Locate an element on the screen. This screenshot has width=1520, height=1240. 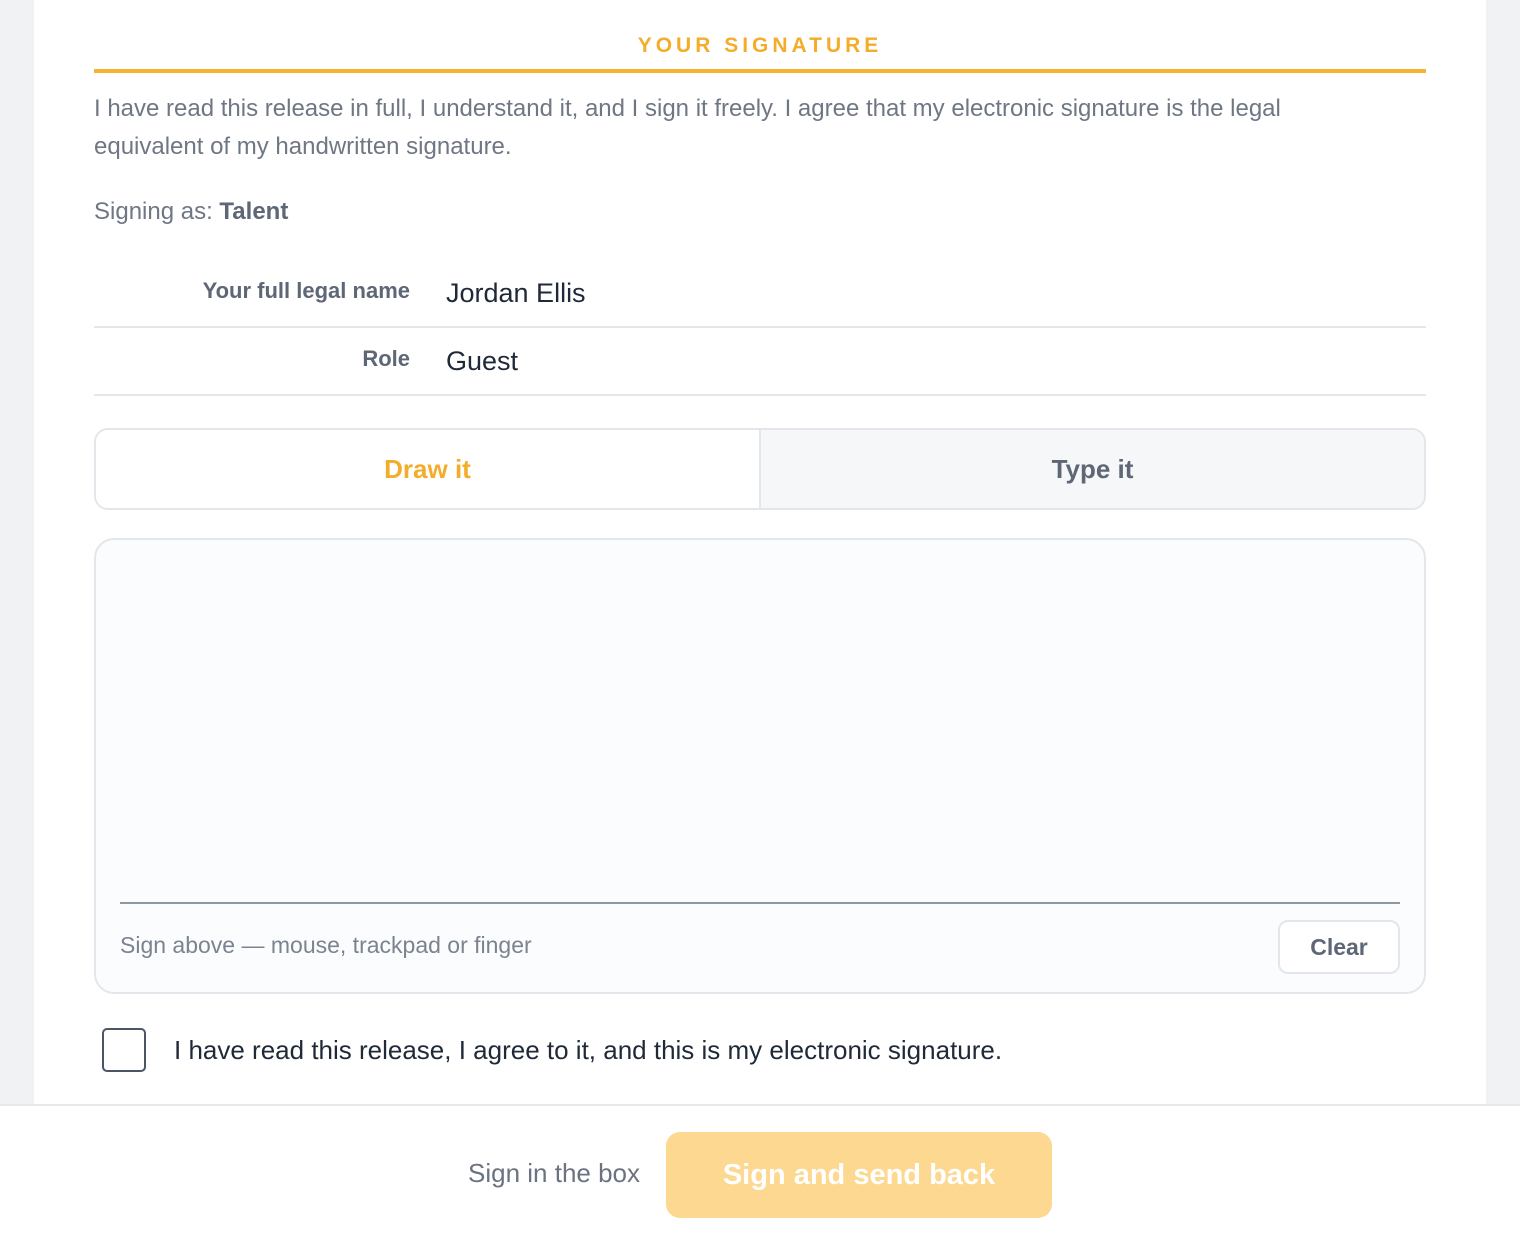
full-name-row: Your full legal name Jordan Ellis is located at coordinates (760, 294).